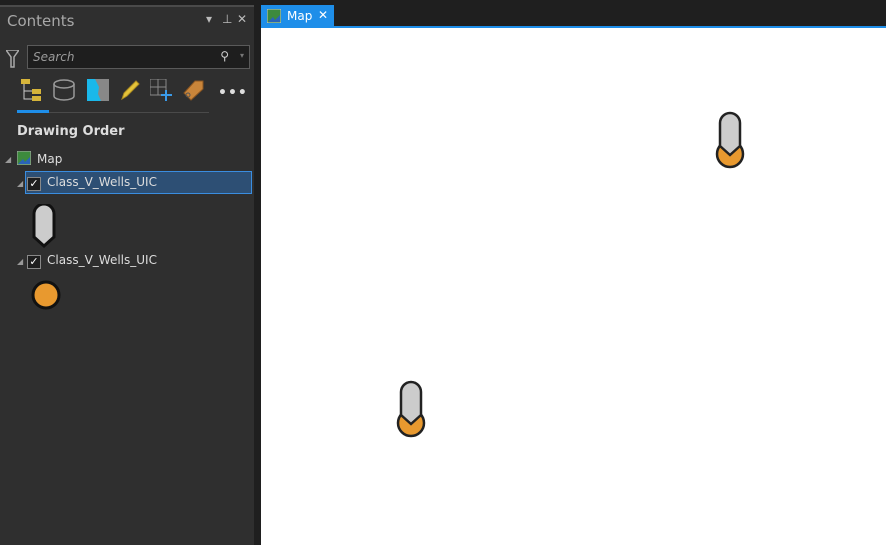 This screenshot has width=886, height=545. What do you see at coordinates (242, 19) in the screenshot?
I see `close-pane-icon: ✕` at bounding box center [242, 19].